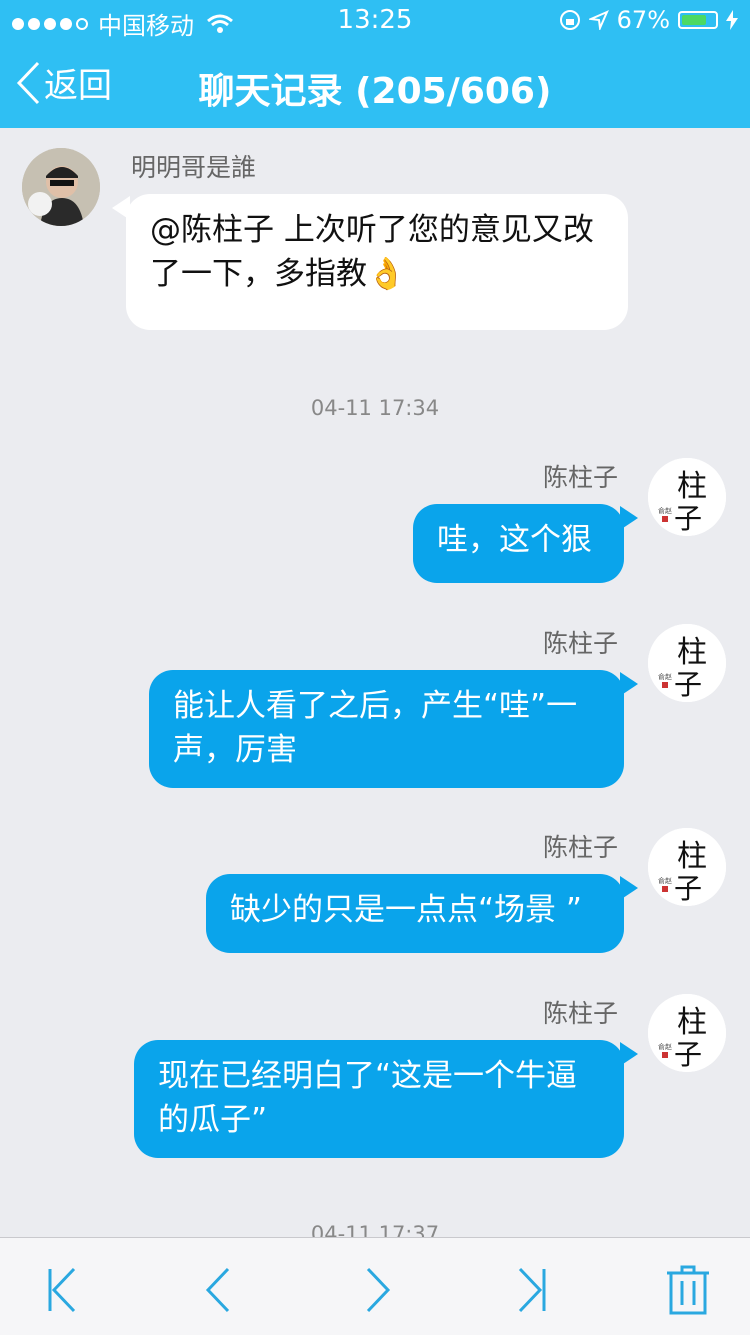  What do you see at coordinates (194, 167) in the screenshot?
I see `sender-name: 明明哥是誰` at bounding box center [194, 167].